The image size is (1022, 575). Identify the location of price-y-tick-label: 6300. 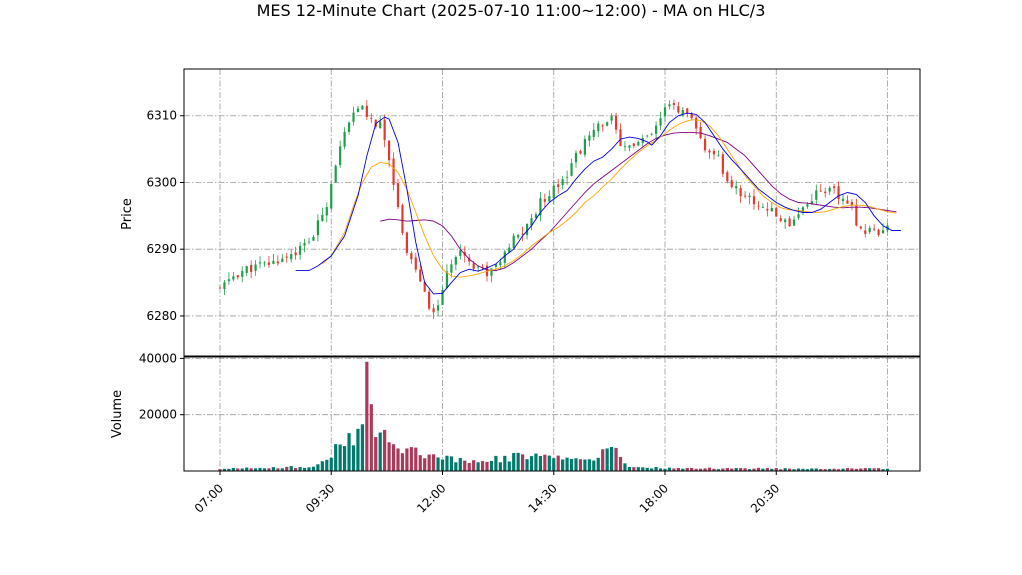
(161, 182).